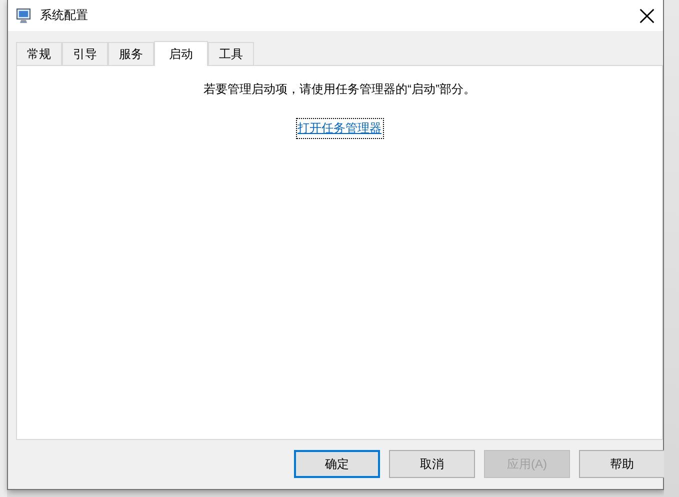 This screenshot has height=497, width=679. What do you see at coordinates (647, 16) in the screenshot?
I see `close-icon` at bounding box center [647, 16].